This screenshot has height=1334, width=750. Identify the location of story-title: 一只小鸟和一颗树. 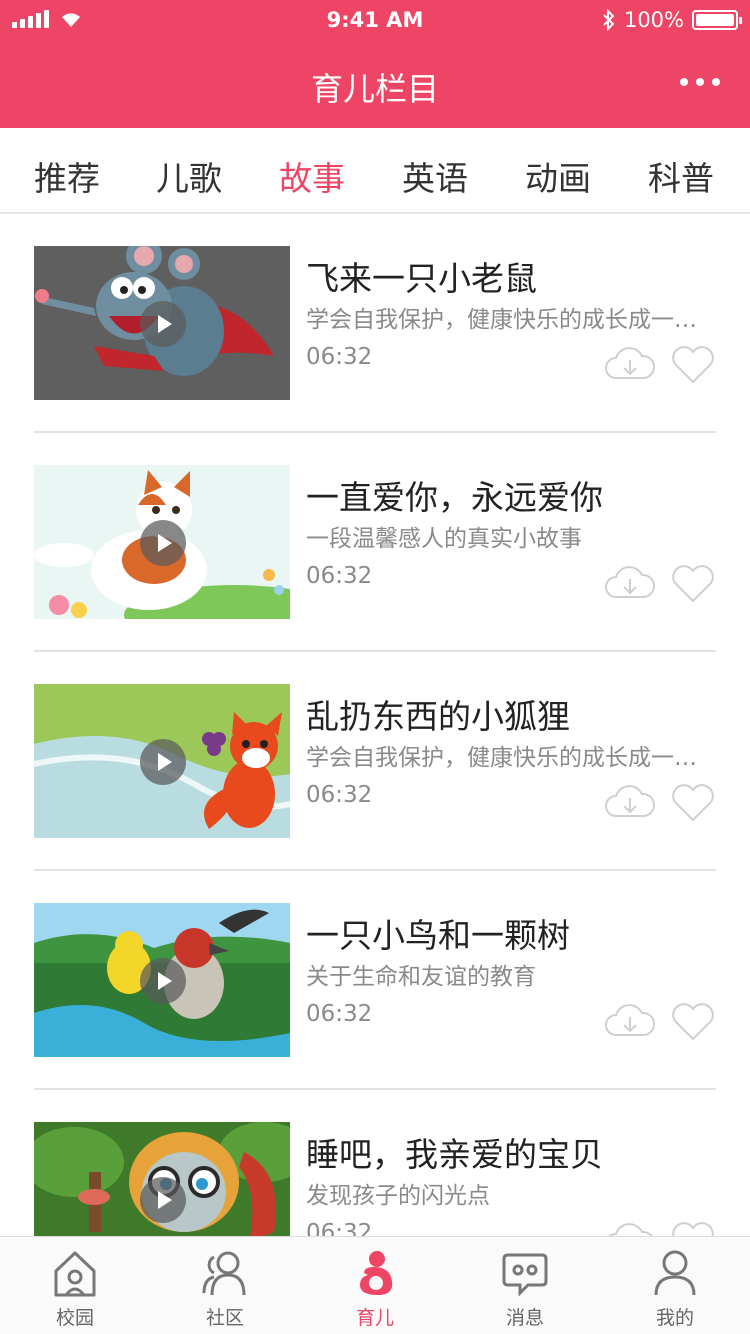
(438, 935).